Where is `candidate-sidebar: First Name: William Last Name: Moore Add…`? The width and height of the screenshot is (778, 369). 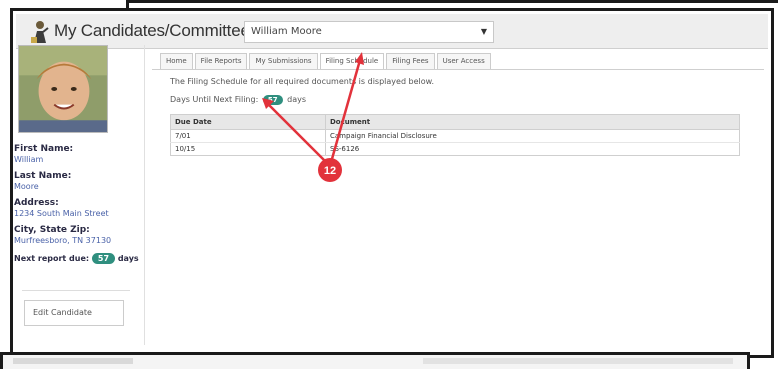 candidate-sidebar: First Name: William Last Name: Moore Add… is located at coordinates (76, 154).